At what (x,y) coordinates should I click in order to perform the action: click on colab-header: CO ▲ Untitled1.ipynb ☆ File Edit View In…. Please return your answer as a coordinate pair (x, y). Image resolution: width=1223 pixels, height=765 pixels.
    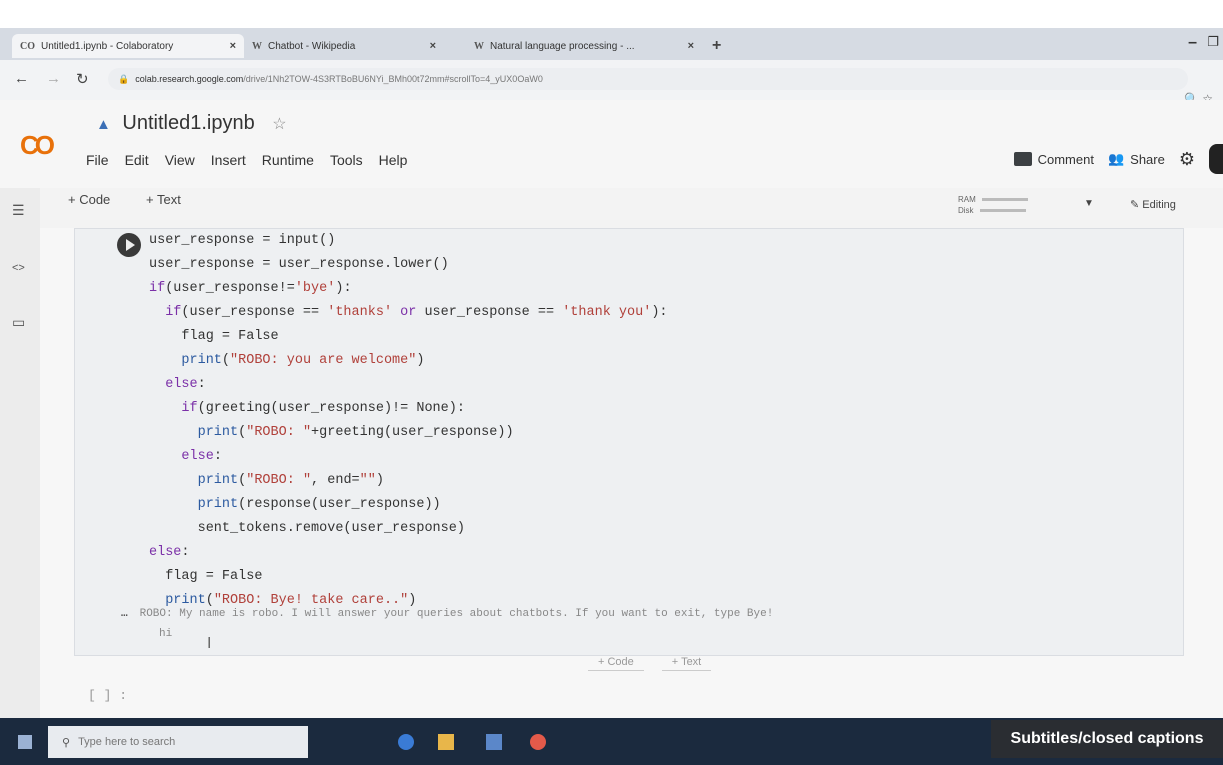
    Looking at the image, I should click on (611, 144).